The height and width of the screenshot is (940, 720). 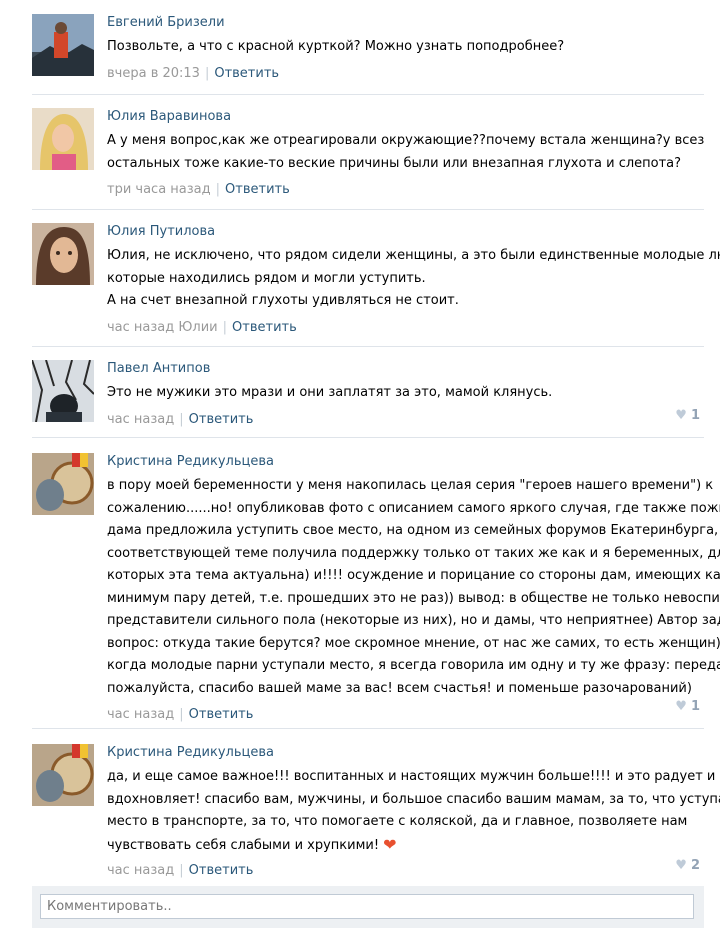 What do you see at coordinates (407, 368) in the screenshot?
I see `author-name: Павел Антипов` at bounding box center [407, 368].